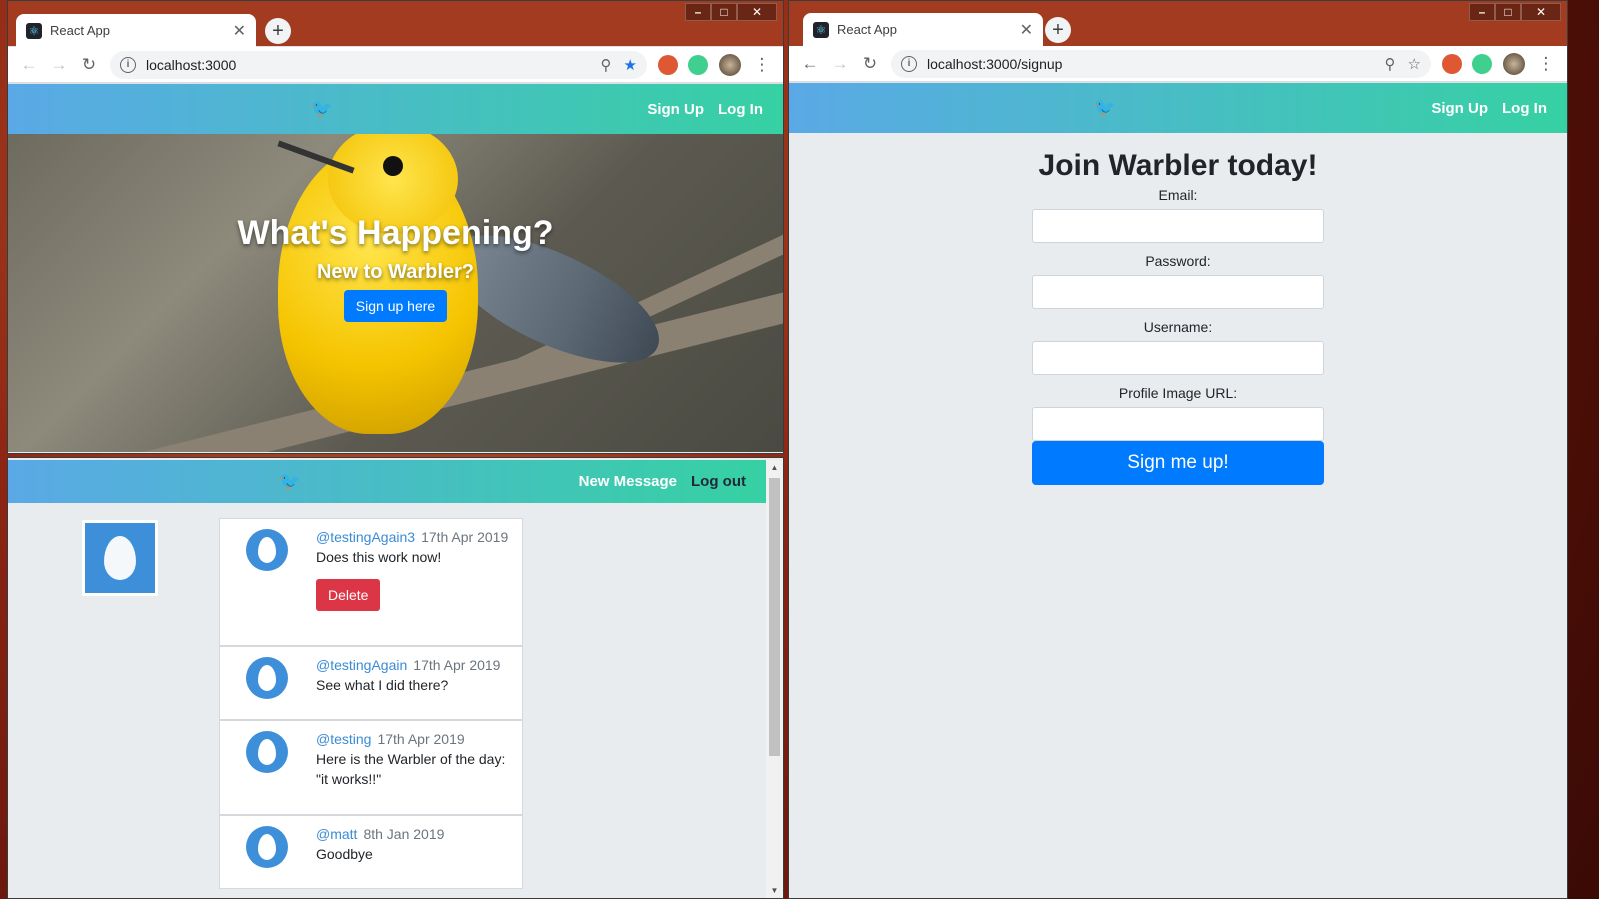  Describe the element at coordinates (774, 617) in the screenshot. I see `scrollbar-thumb` at that location.